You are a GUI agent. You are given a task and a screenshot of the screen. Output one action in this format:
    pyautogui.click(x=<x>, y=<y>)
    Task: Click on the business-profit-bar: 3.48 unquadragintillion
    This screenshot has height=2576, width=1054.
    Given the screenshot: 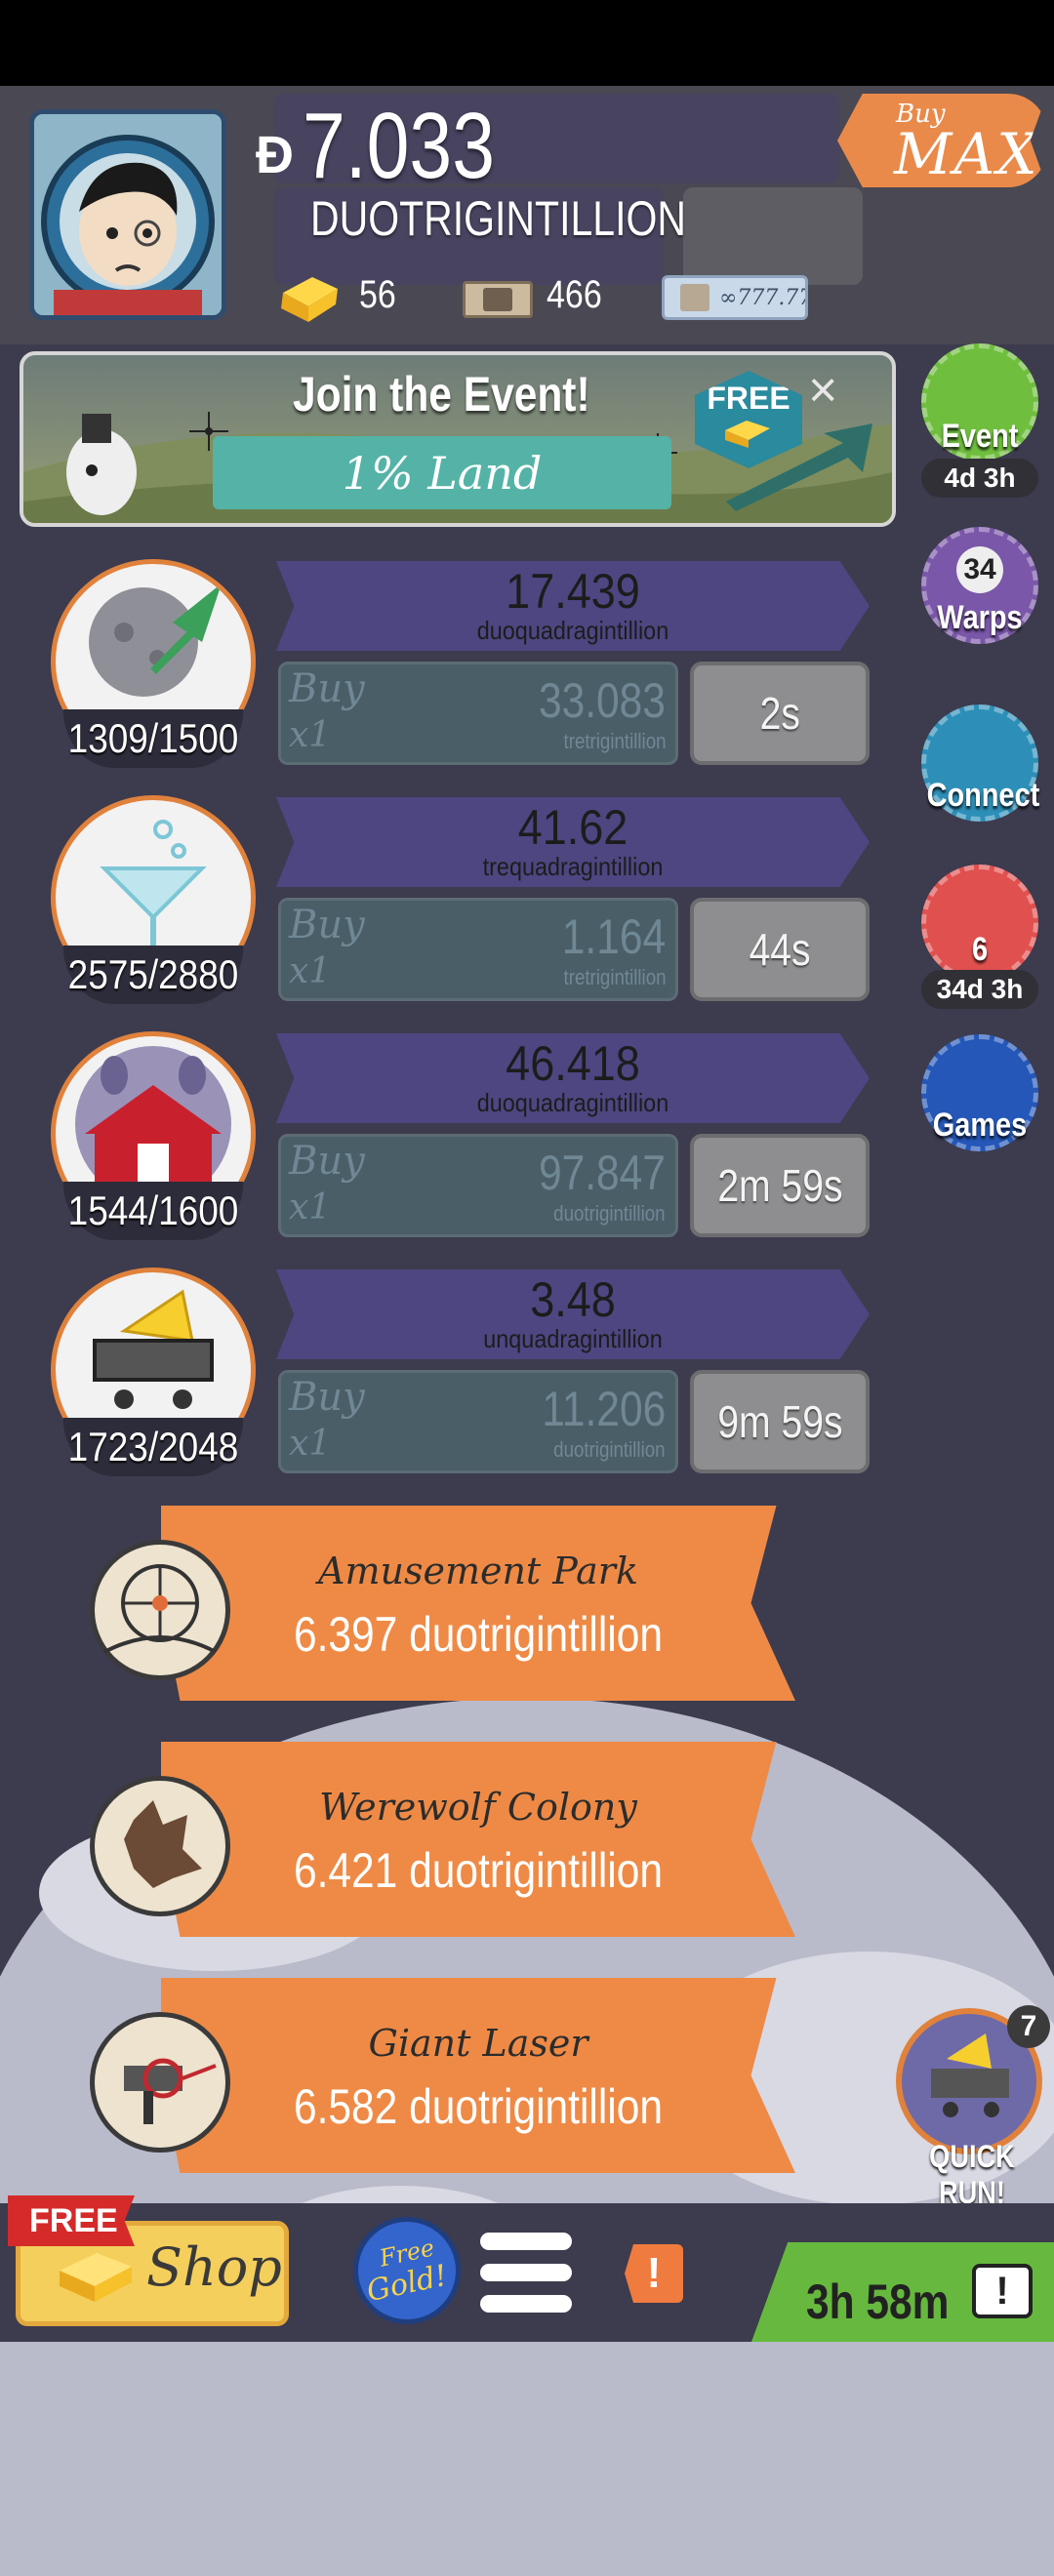 What is the action you would take?
    pyautogui.click(x=573, y=1314)
    